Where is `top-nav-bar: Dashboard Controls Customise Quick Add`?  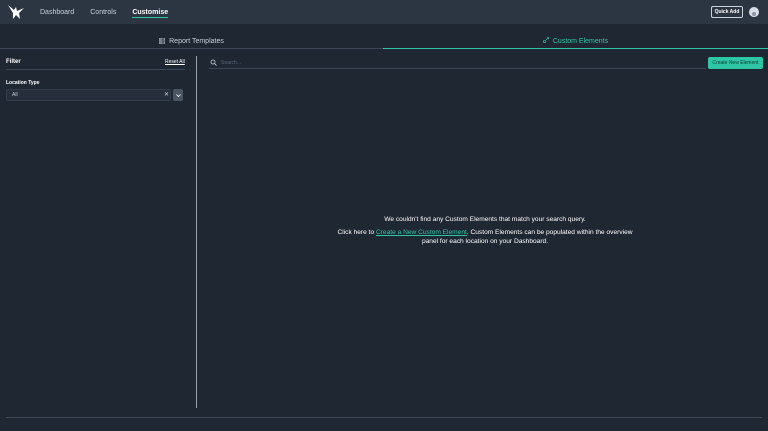 top-nav-bar: Dashboard Controls Customise Quick Add is located at coordinates (384, 12).